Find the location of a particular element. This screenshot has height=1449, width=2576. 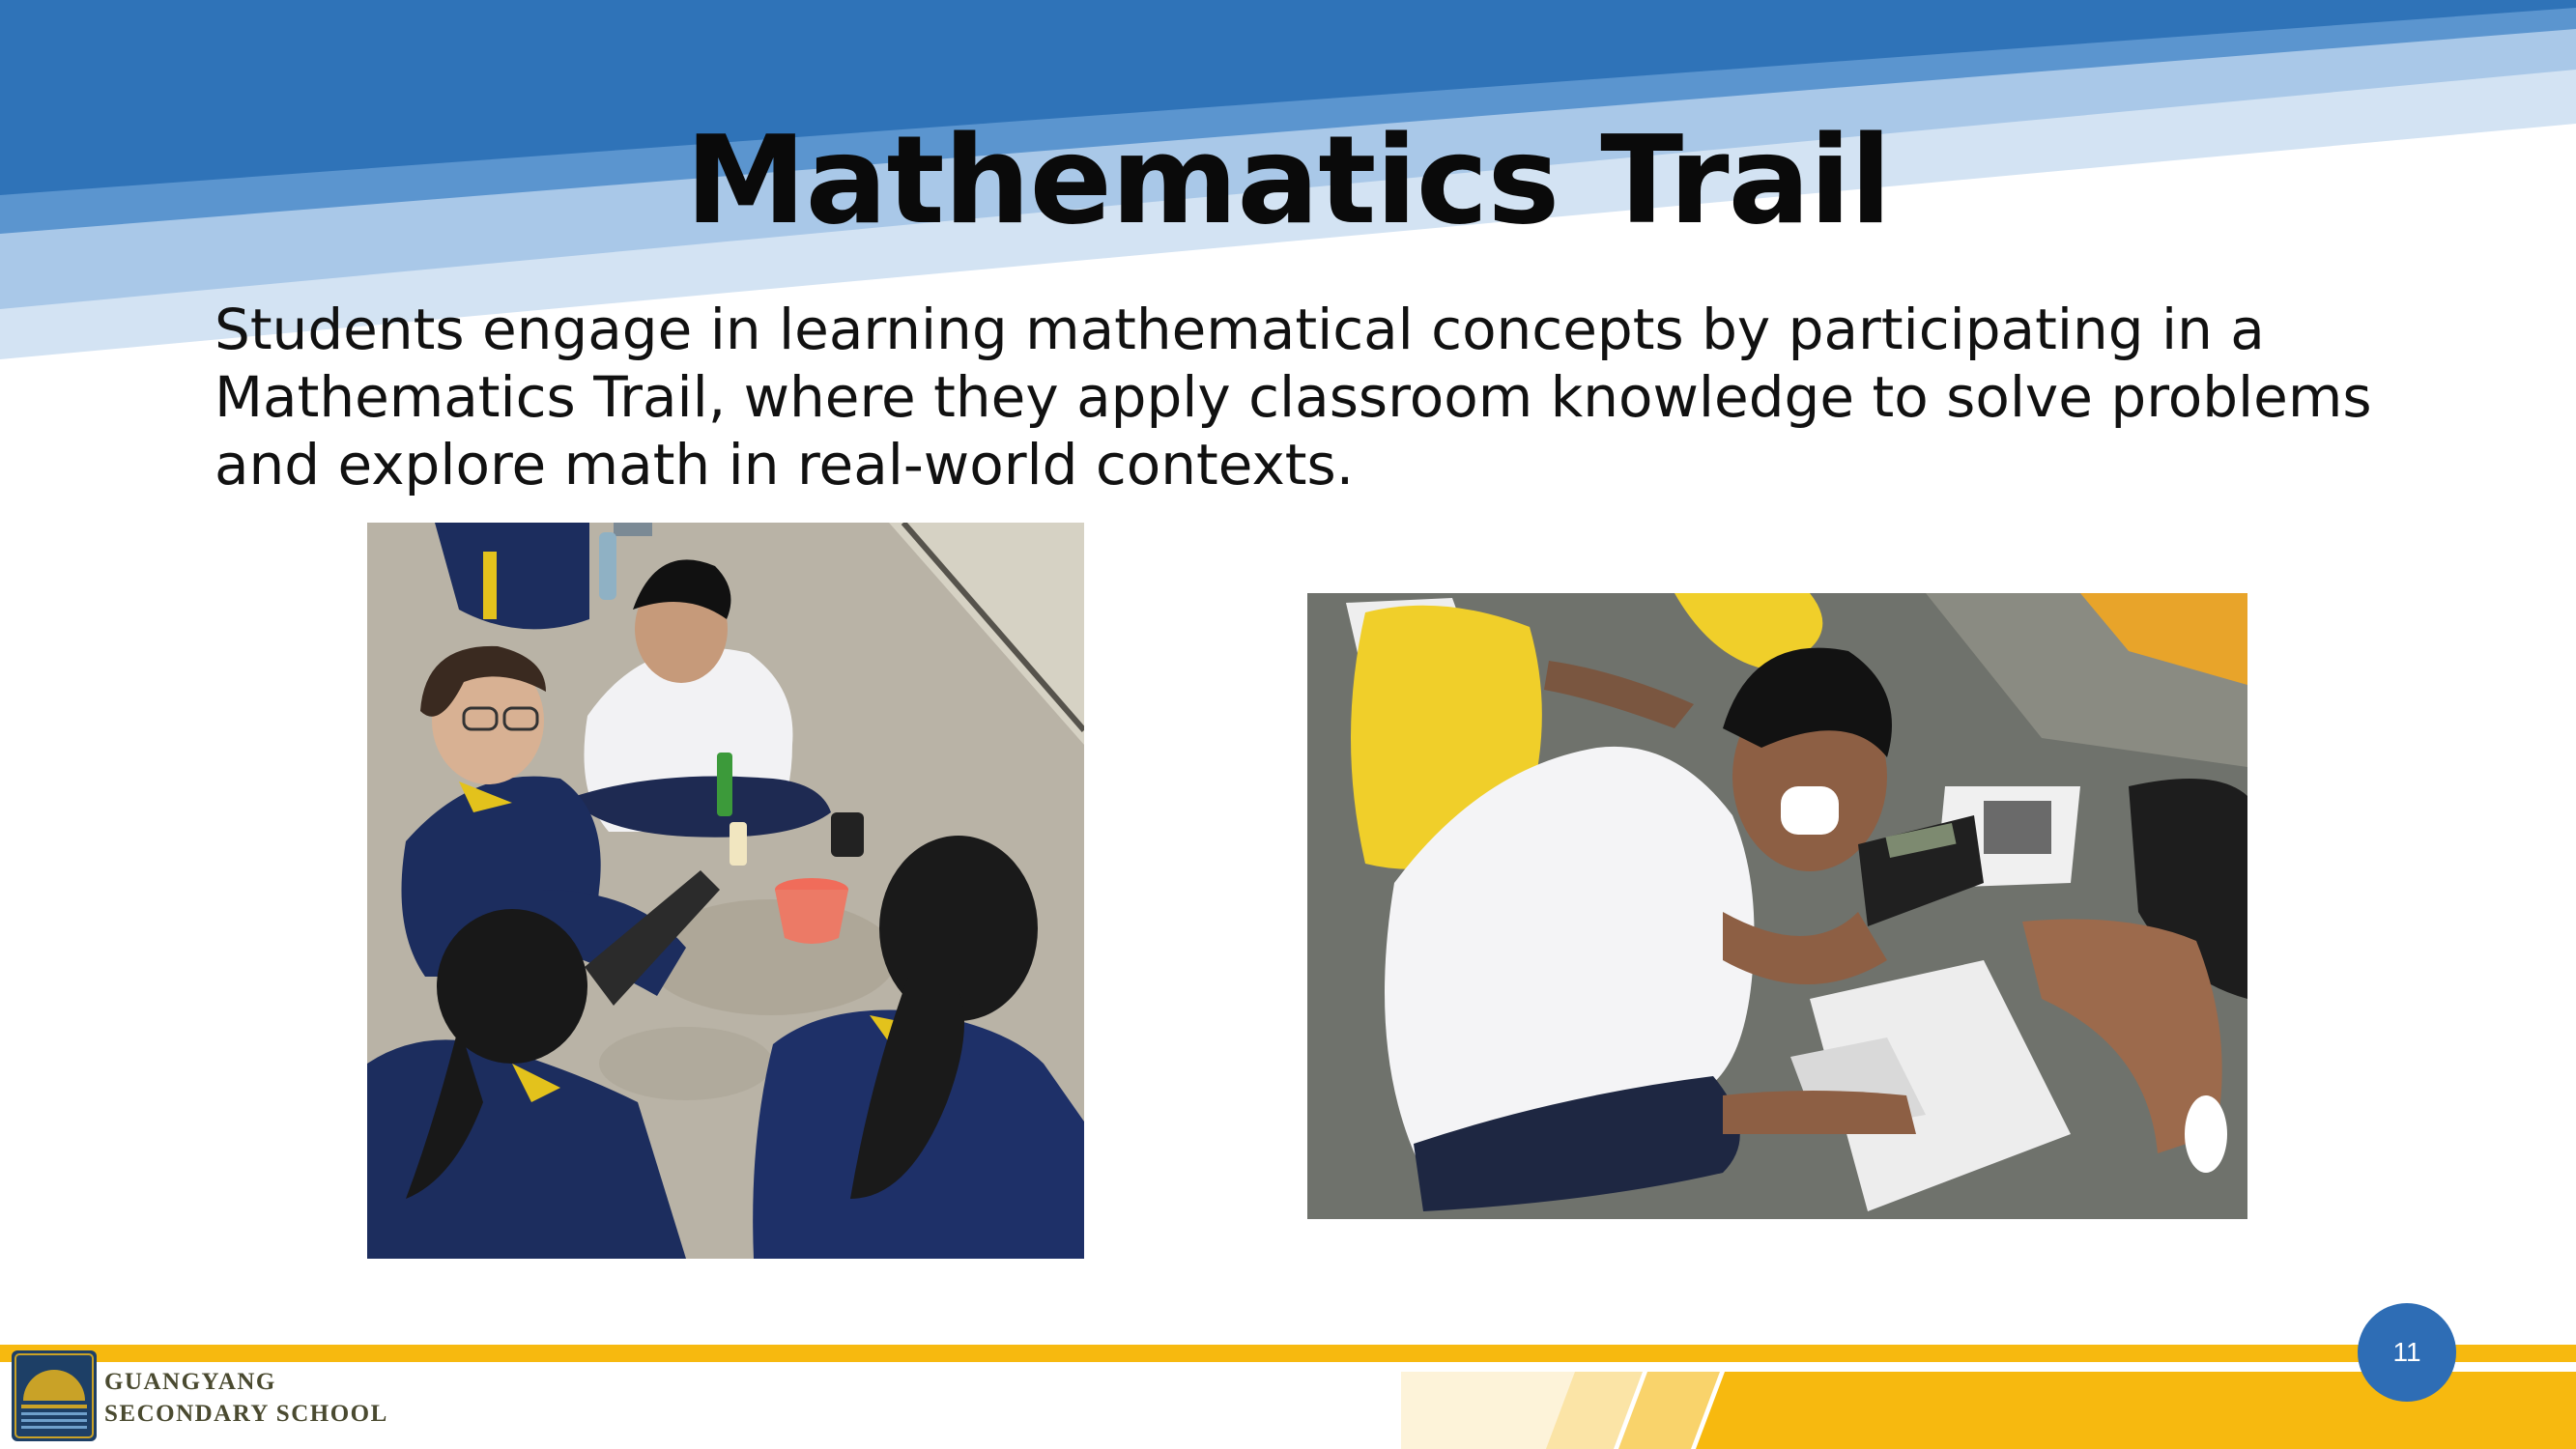

students-sitting-on-floor-photo is located at coordinates (725, 891).